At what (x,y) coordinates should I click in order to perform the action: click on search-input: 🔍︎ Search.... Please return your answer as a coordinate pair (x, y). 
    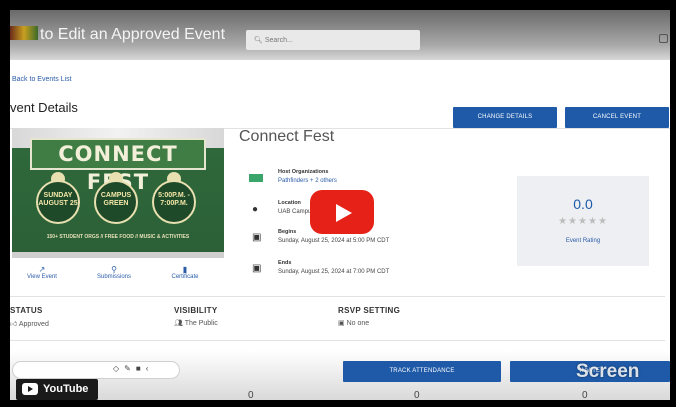
    Looking at the image, I should click on (333, 40).